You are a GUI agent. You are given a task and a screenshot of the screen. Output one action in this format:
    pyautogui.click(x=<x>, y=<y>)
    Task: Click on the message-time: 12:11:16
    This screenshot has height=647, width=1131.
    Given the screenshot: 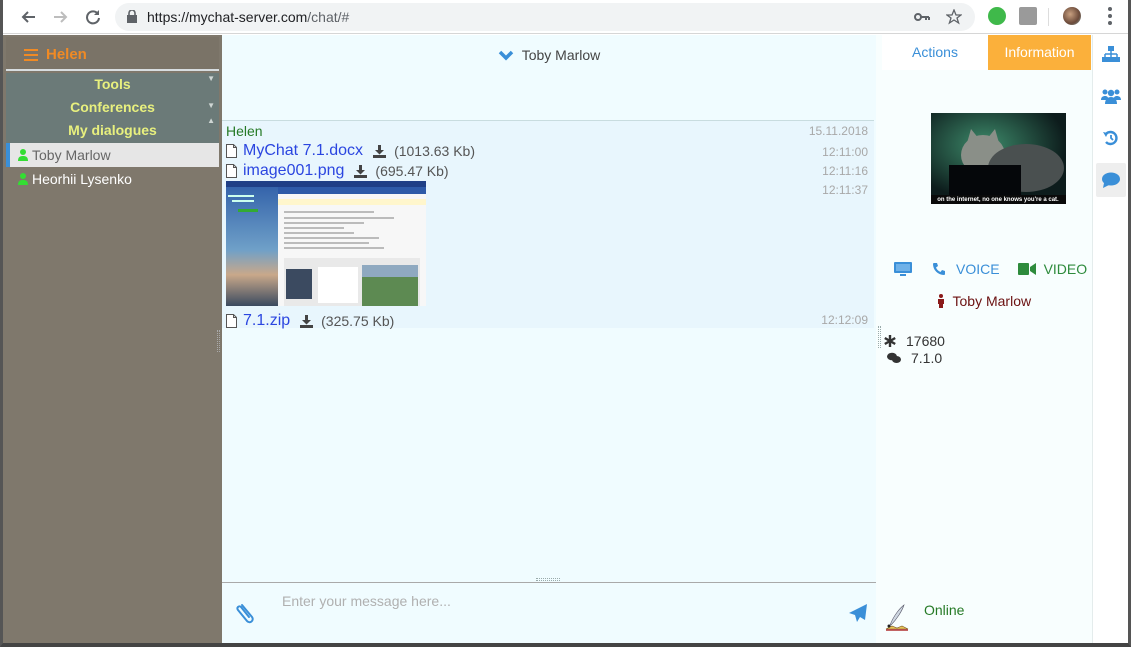 What is the action you would take?
    pyautogui.click(x=845, y=171)
    